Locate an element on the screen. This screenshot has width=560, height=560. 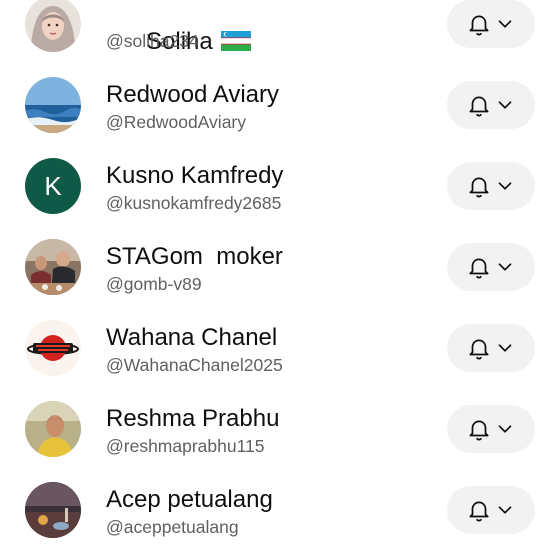
channel-row: Wahana Chanel @WahanaChanel2025 is located at coordinates (280, 348).